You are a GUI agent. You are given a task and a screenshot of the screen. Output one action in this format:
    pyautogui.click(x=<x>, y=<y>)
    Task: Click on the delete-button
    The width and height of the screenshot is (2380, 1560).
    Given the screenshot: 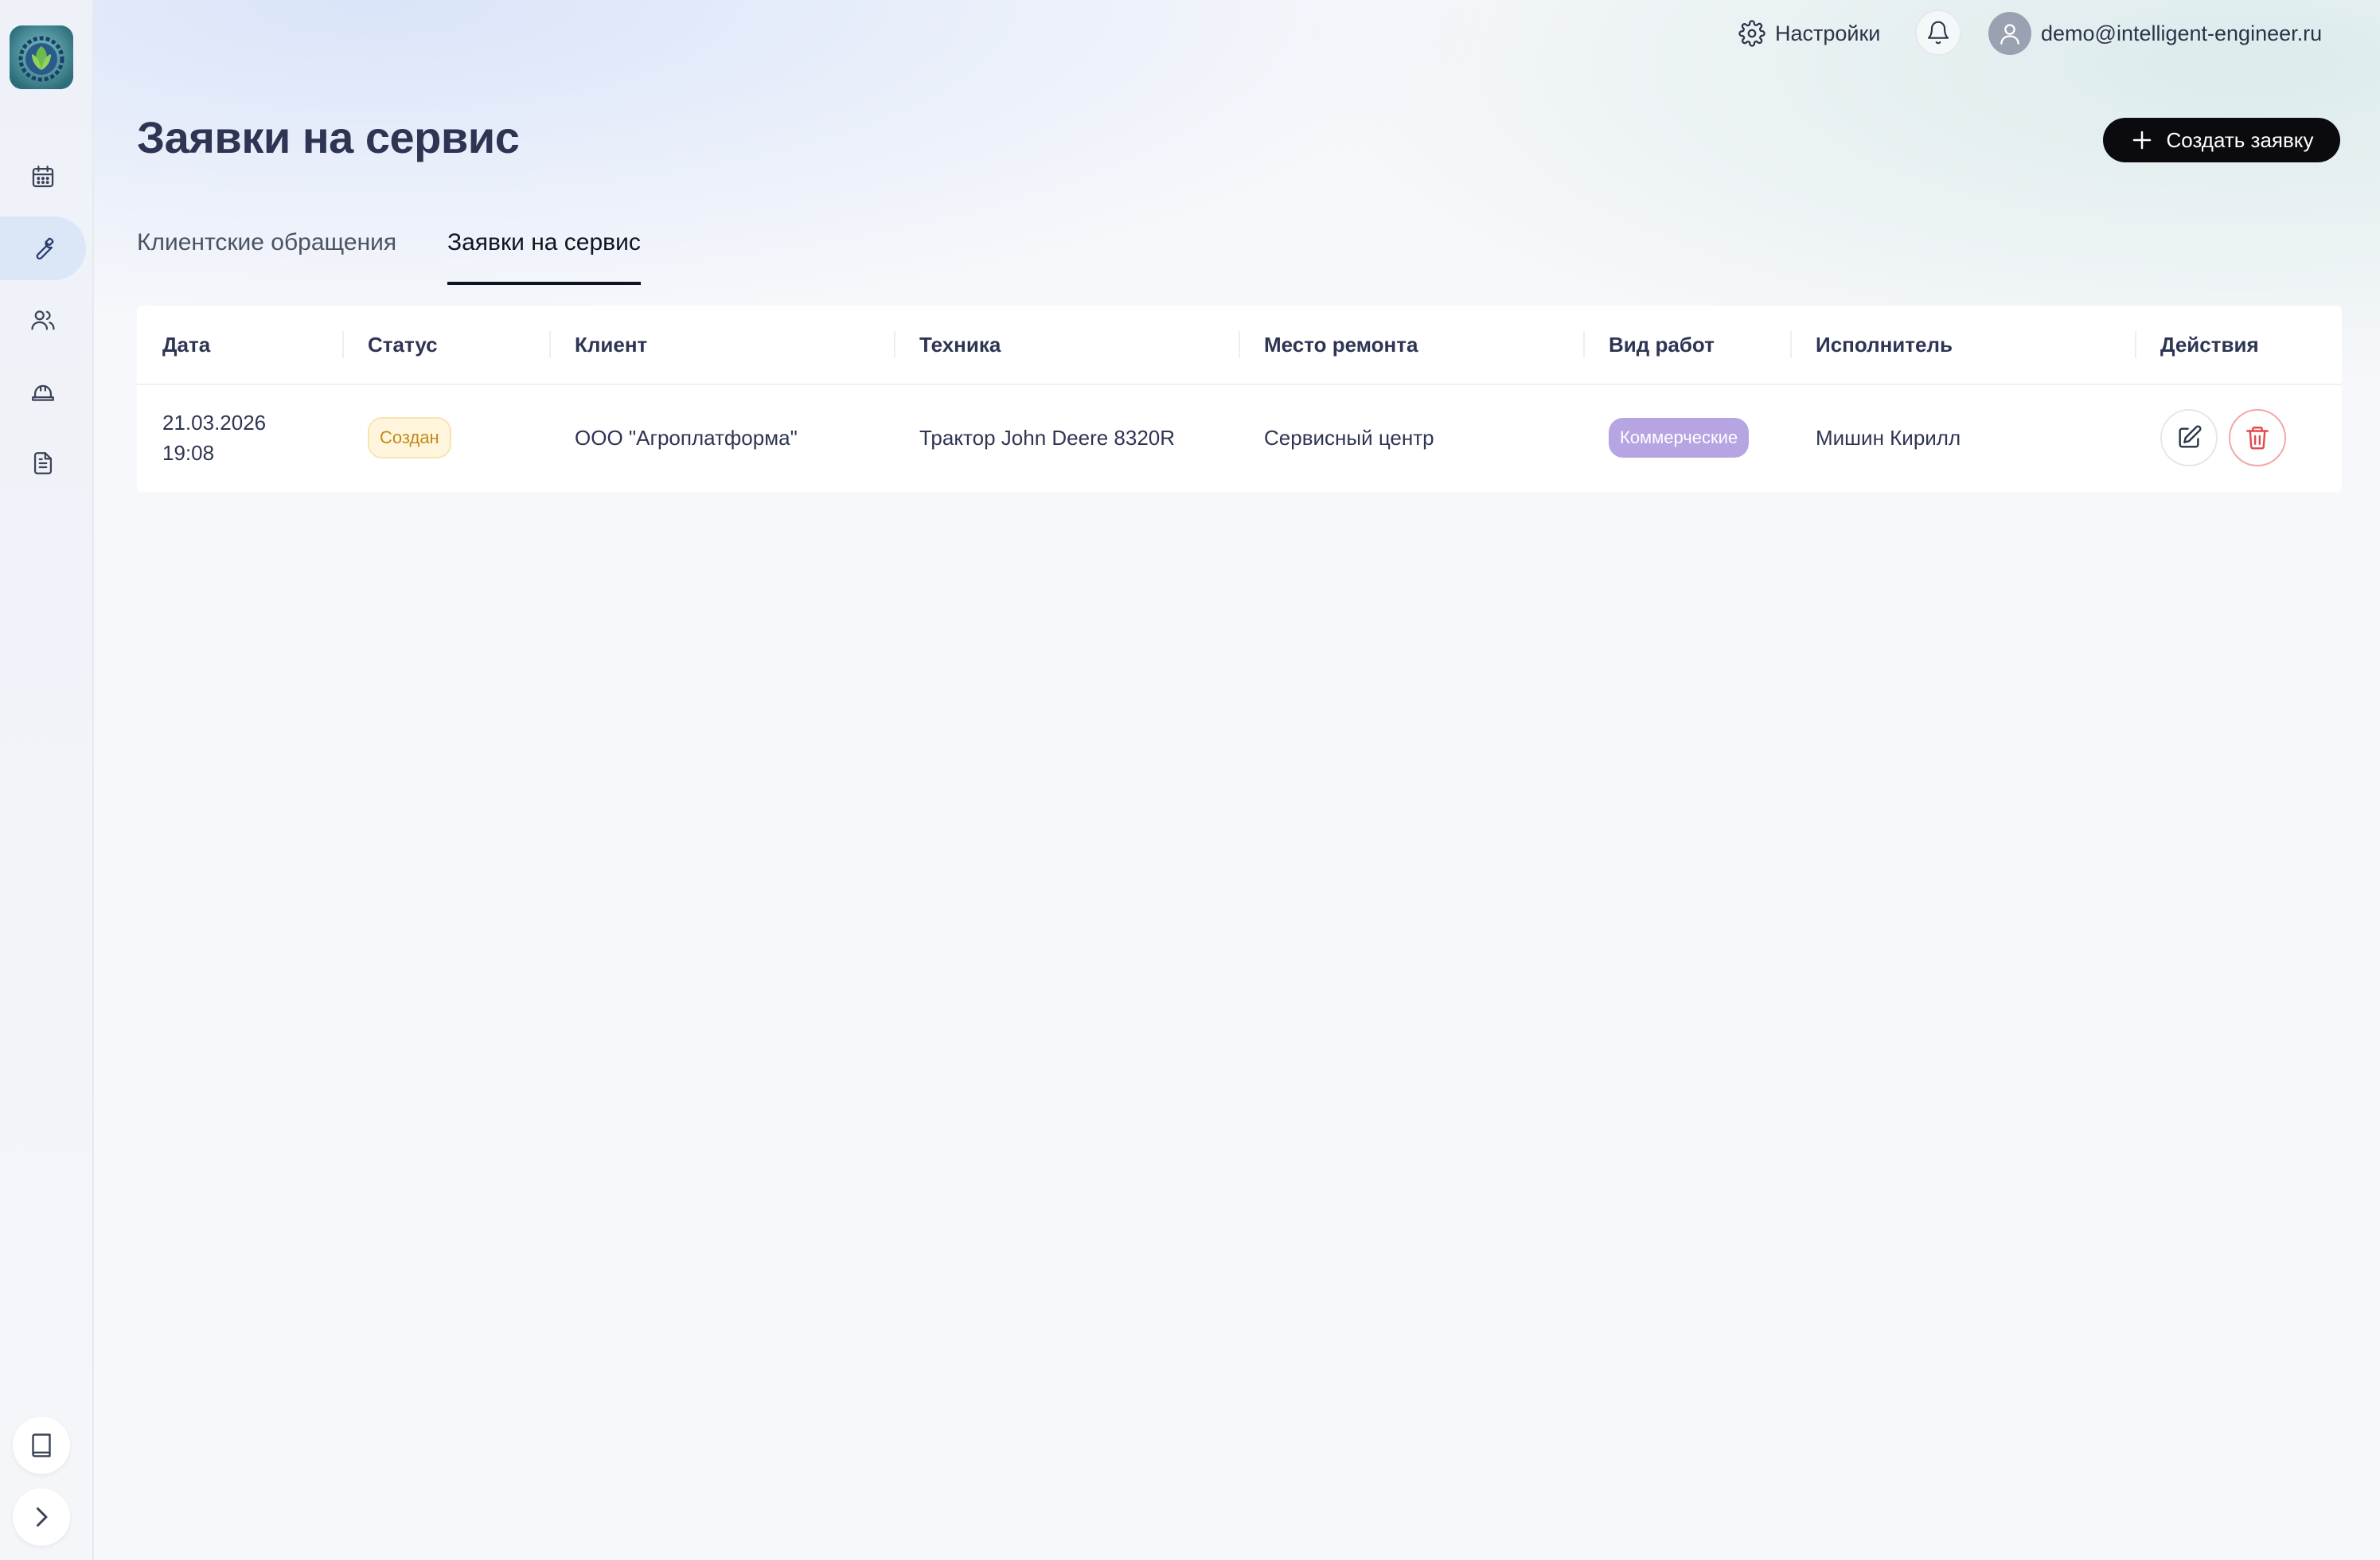 What is the action you would take?
    pyautogui.click(x=2257, y=437)
    